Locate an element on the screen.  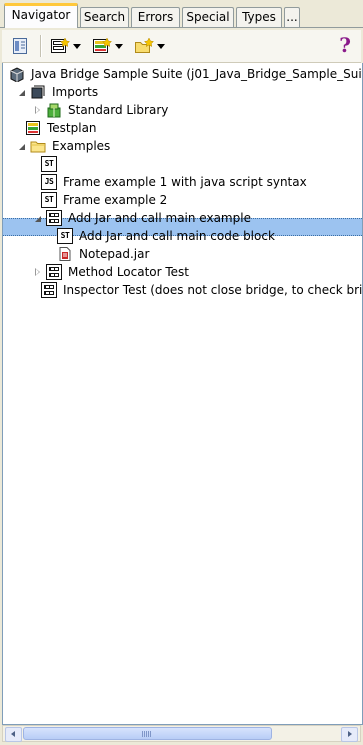
tree-item-add-jar-example: Add Jar and call main example is located at coordinates (197, 218).